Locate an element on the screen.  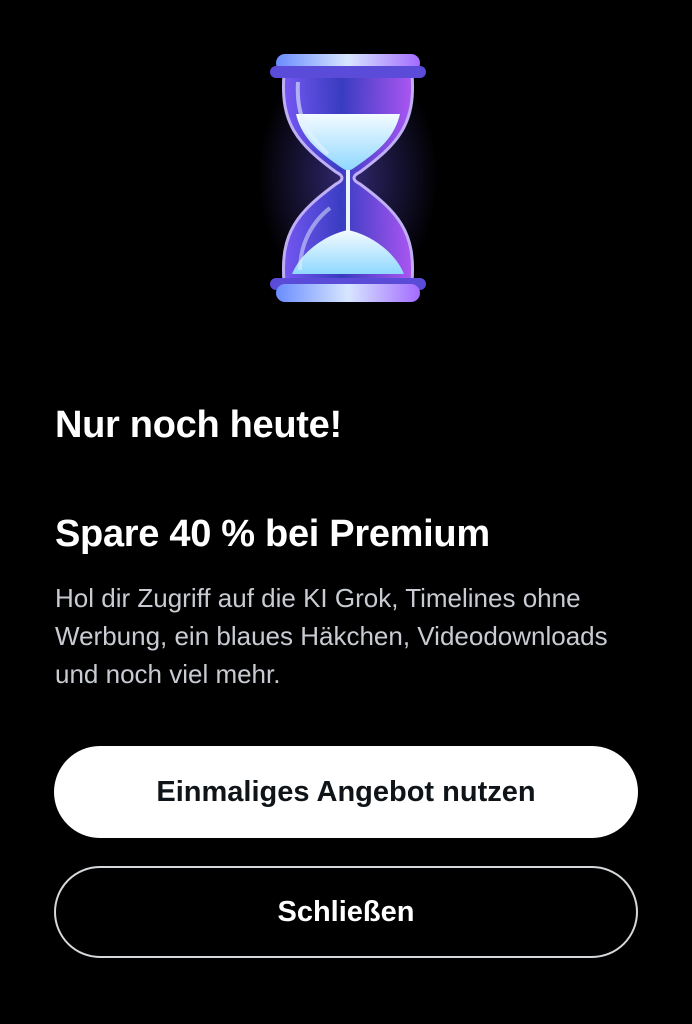
claim-offer-button-label: Einmaliges Angebot nutzen is located at coordinates (346, 791).